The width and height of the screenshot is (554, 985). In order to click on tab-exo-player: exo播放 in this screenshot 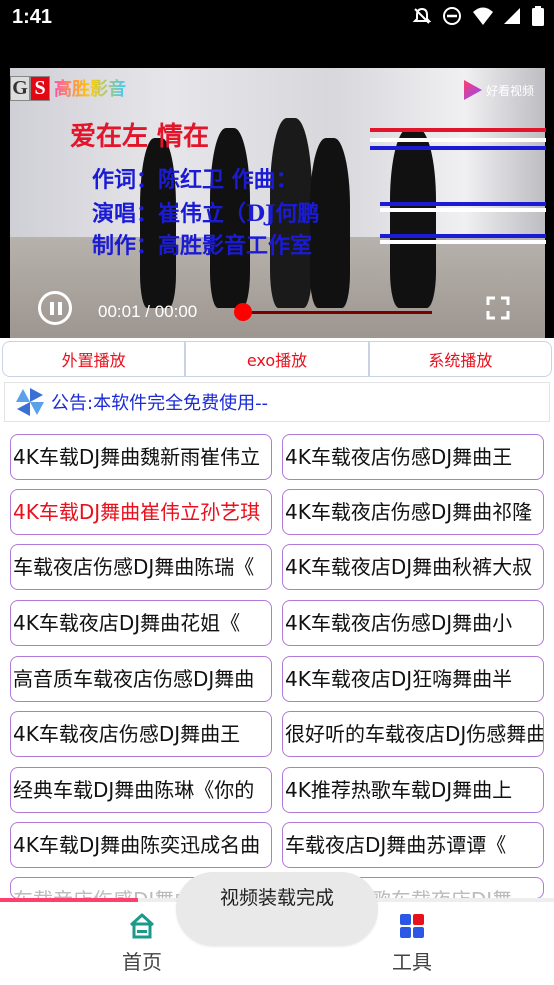, I will do `click(277, 359)`.